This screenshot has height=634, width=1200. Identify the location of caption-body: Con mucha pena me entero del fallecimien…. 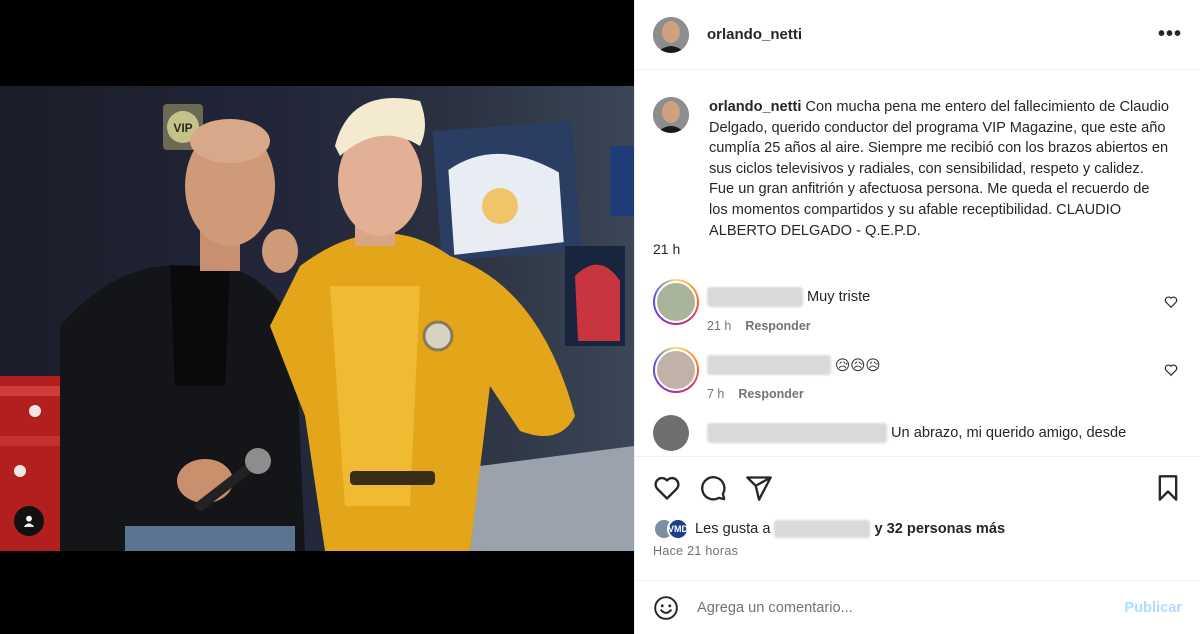
(939, 169).